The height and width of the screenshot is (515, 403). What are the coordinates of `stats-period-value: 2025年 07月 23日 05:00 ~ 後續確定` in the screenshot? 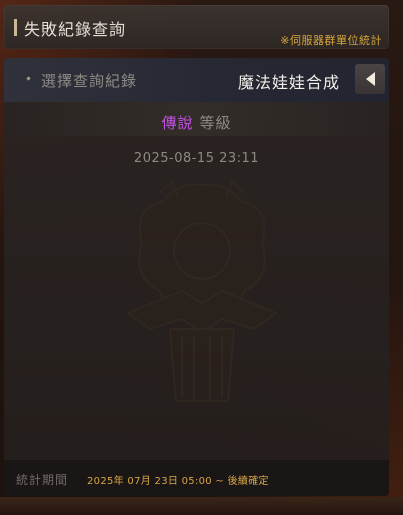 It's located at (178, 481).